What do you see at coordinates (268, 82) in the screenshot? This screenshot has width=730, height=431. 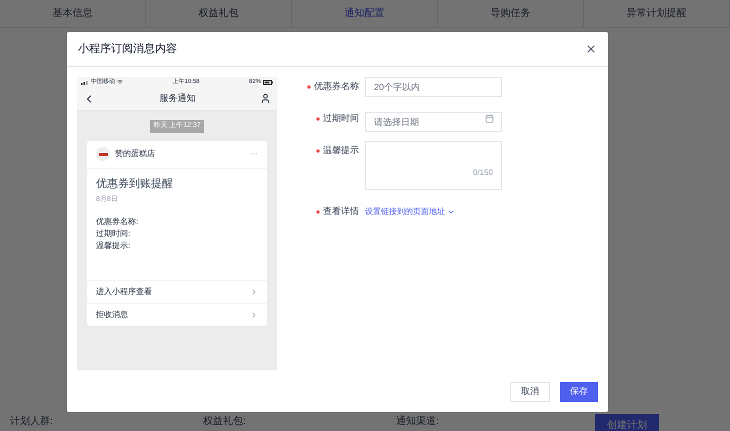 I see `battery-icon` at bounding box center [268, 82].